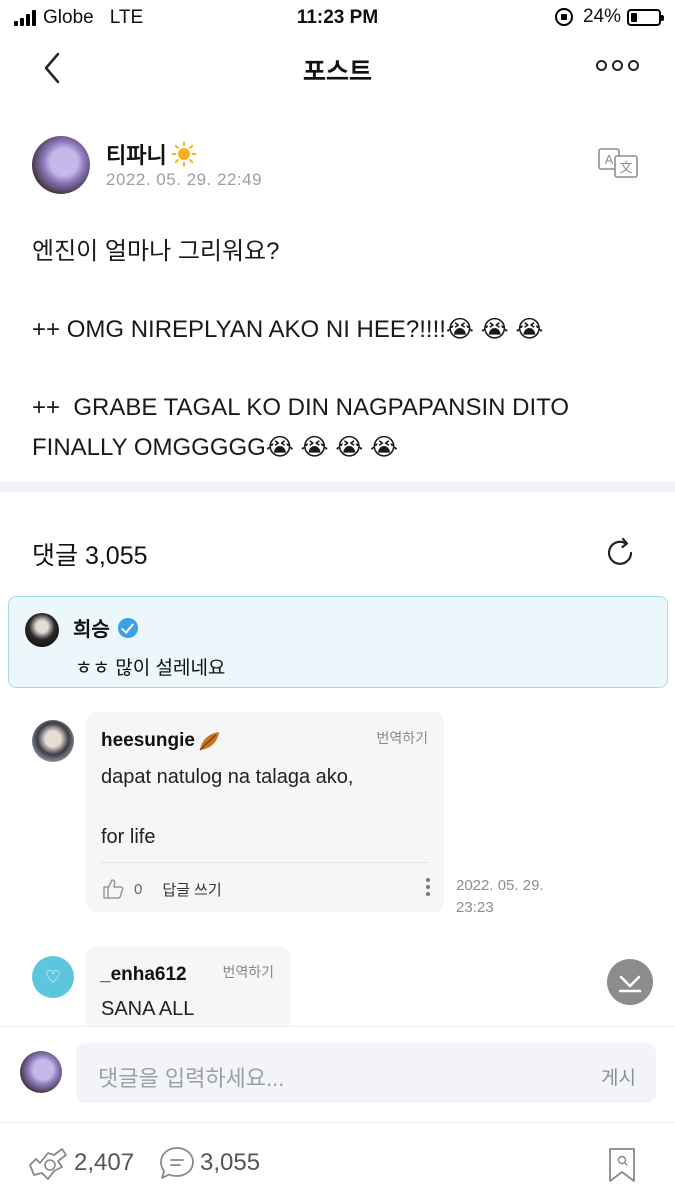  I want to click on thumbs-up-icon, so click(113, 889).